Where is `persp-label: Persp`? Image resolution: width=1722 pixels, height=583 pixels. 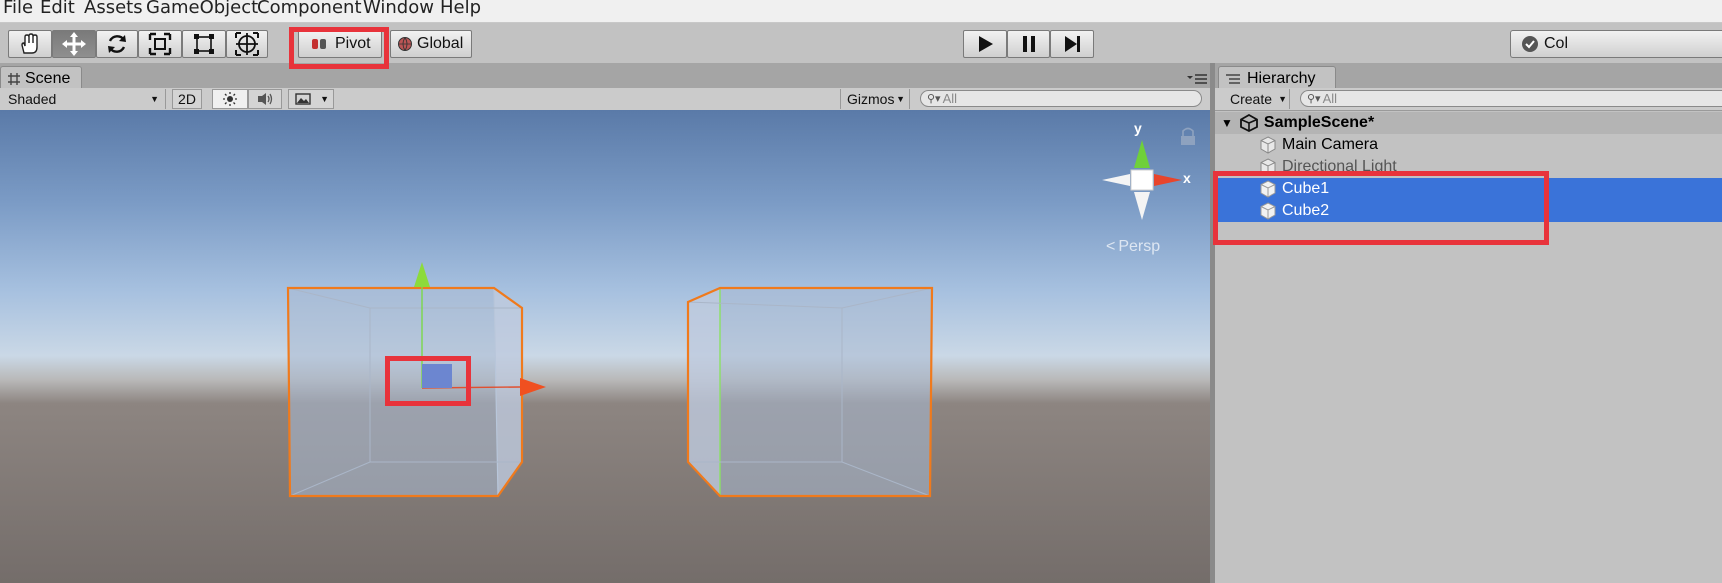
persp-label: Persp is located at coordinates (1139, 246).